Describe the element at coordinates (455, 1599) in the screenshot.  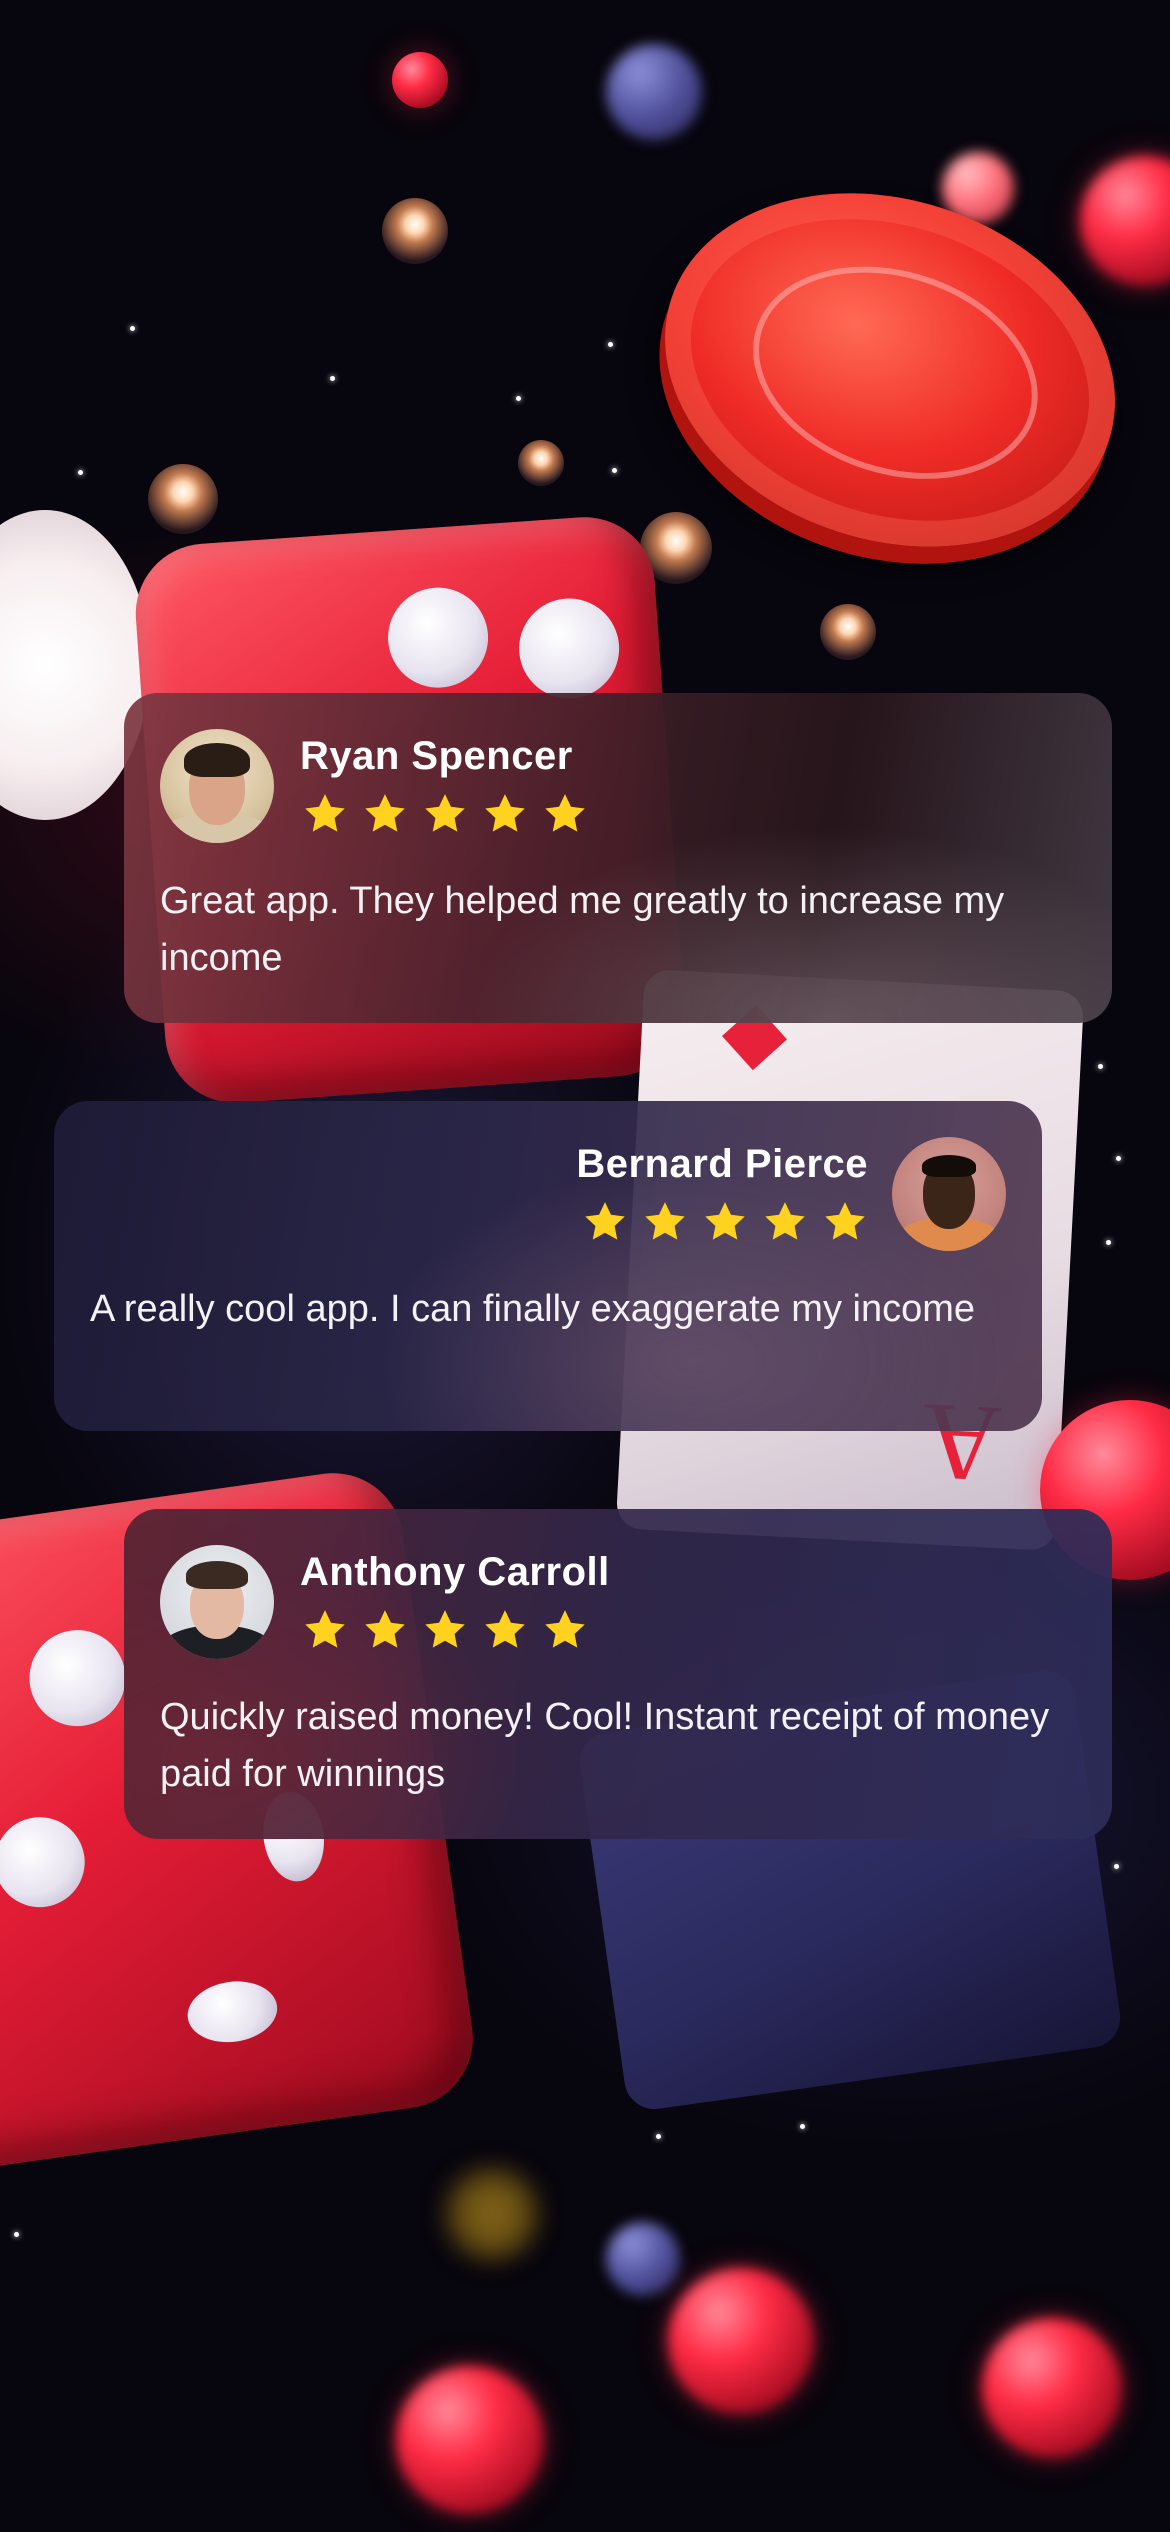
I see `reviewer-info: Anthony Carroll` at that location.